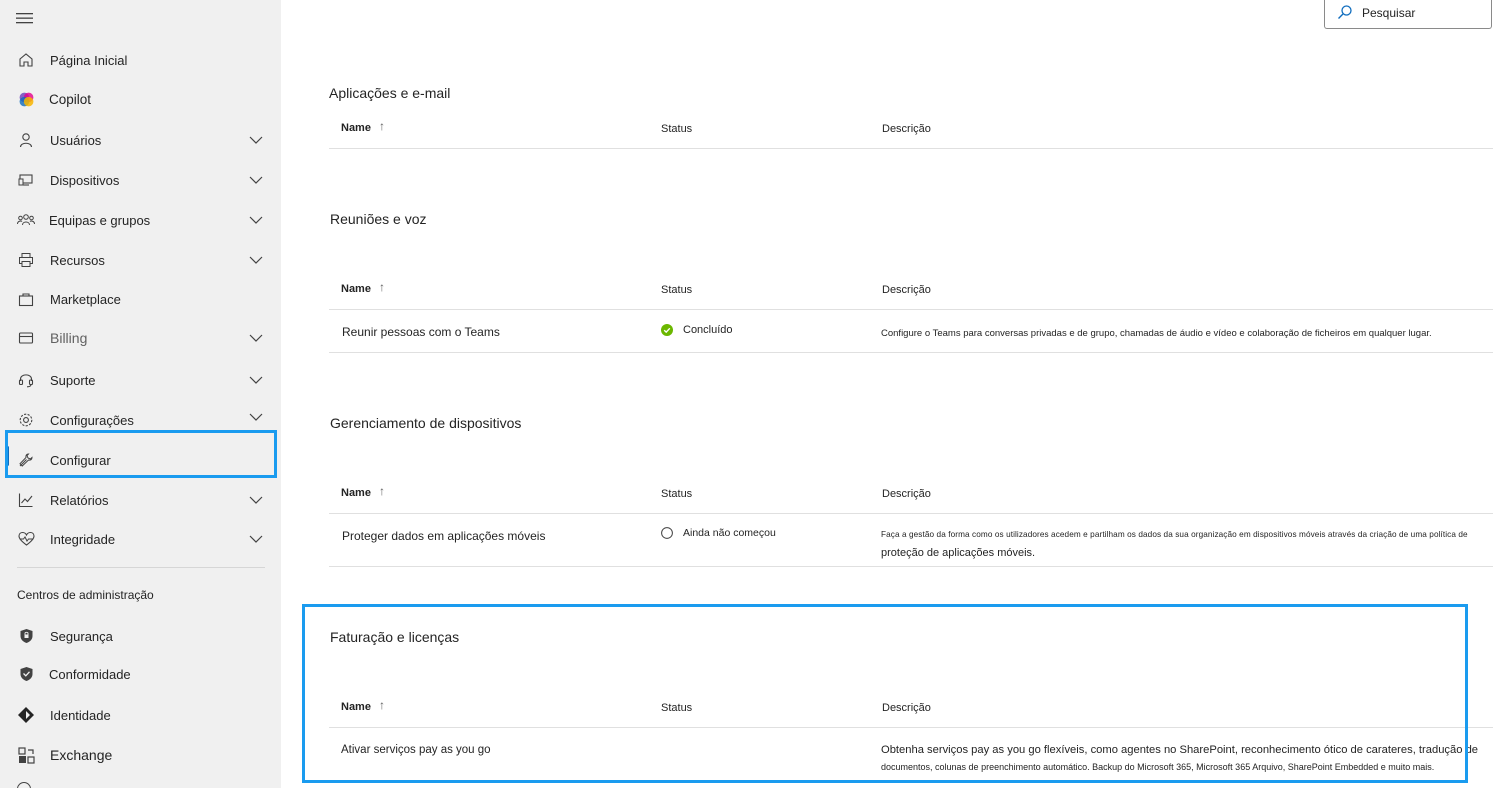 The image size is (1493, 788). I want to click on user-icon, so click(26, 140).